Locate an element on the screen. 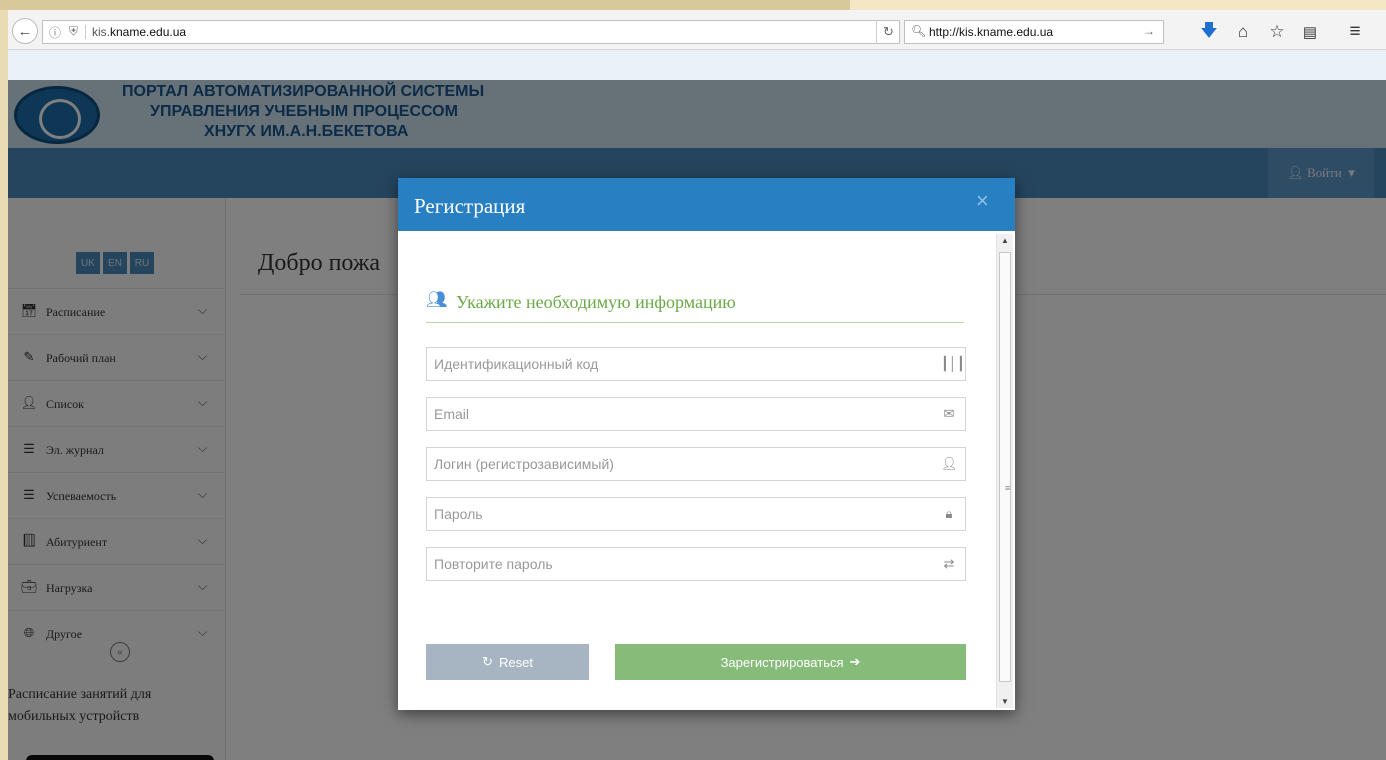 This screenshot has height=760, width=1386. grip-icon: ≡ is located at coordinates (1008, 488).